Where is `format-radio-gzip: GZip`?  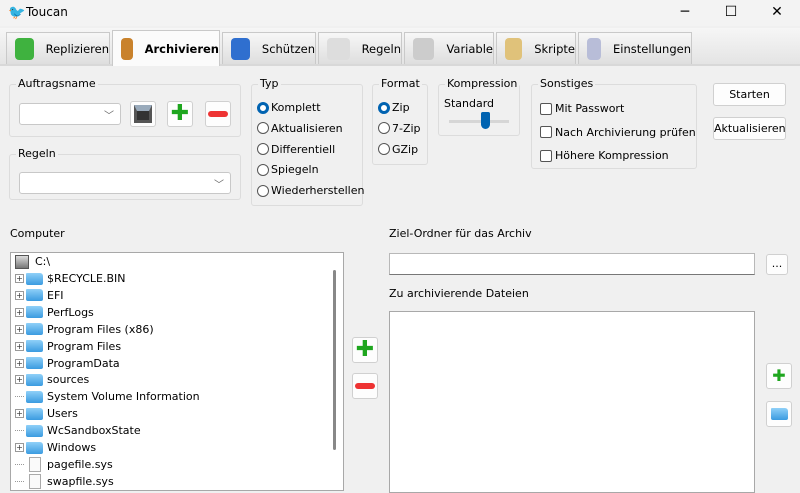
format-radio-gzip: GZip is located at coordinates (398, 149).